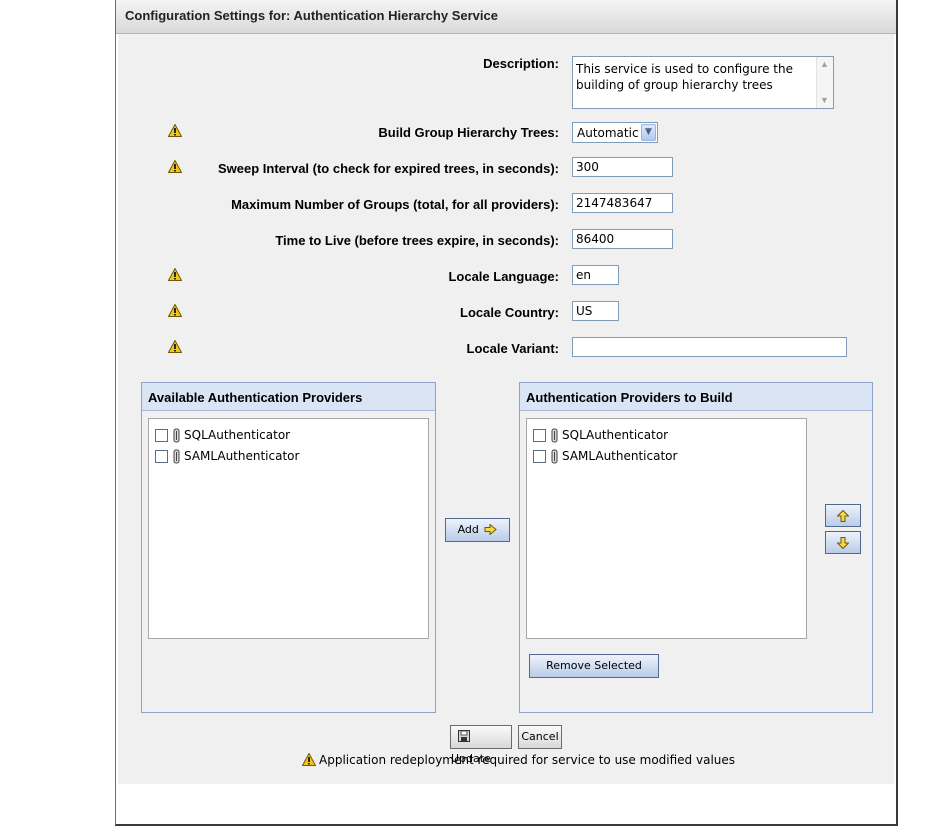 This screenshot has width=933, height=829. Describe the element at coordinates (595, 275) in the screenshot. I see `locale-language-input: en` at that location.